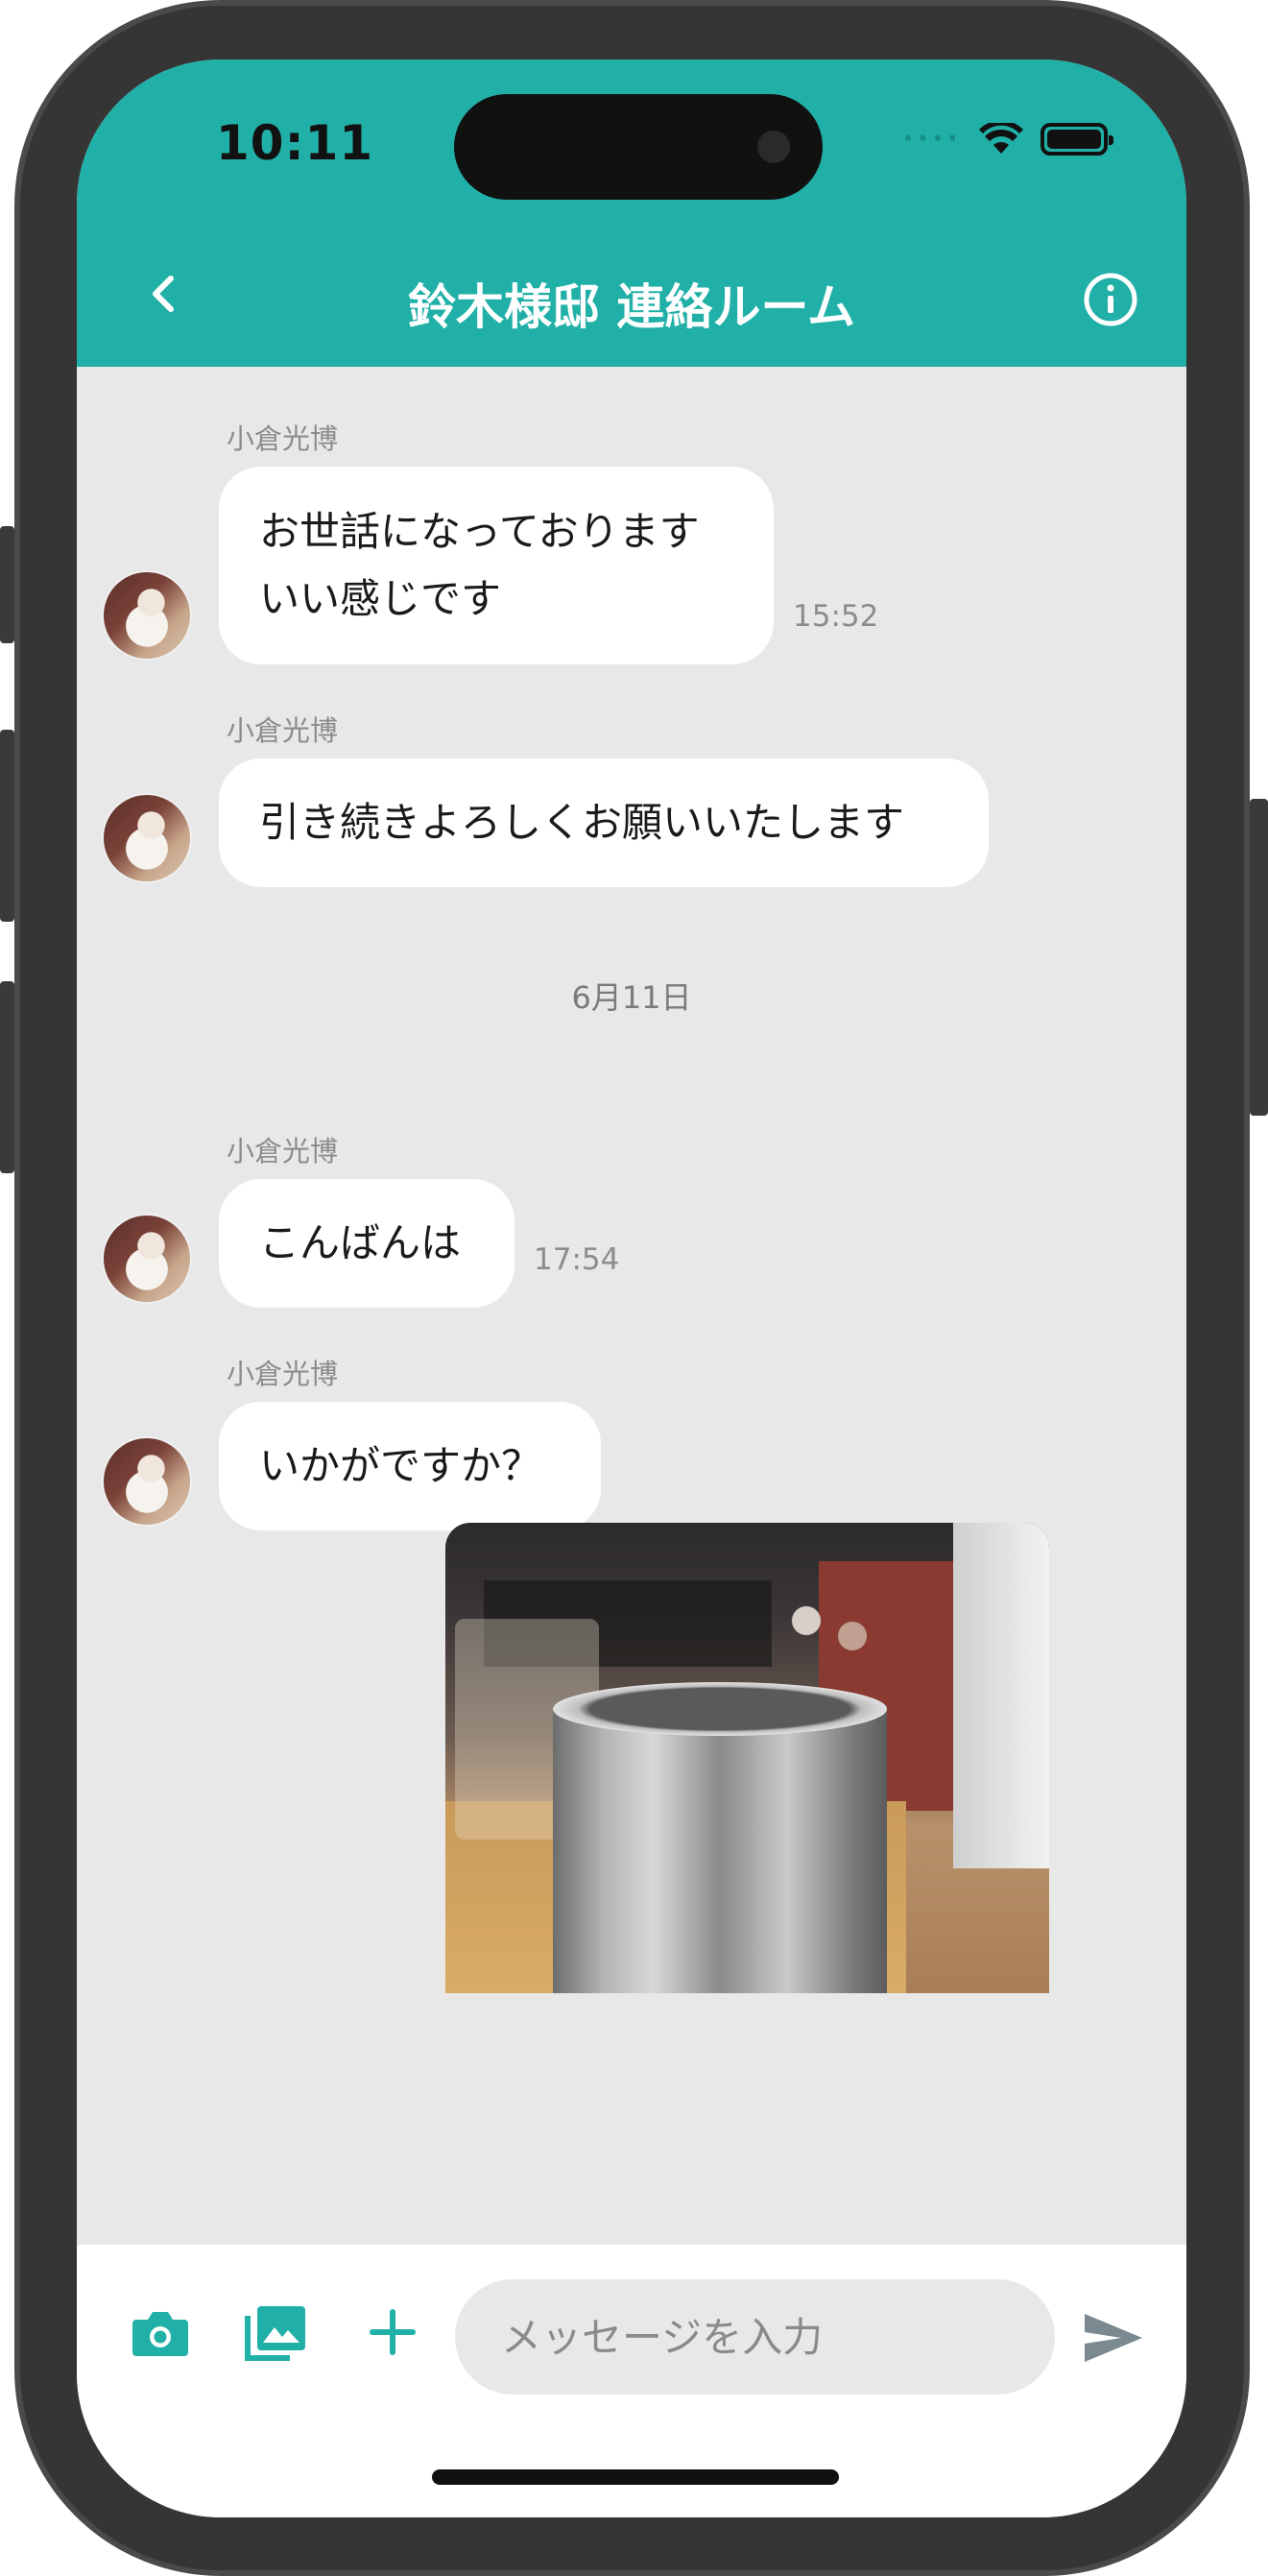  Describe the element at coordinates (582, 822) in the screenshot. I see `message-text: 引き続きよろしくお願いいたします` at that location.